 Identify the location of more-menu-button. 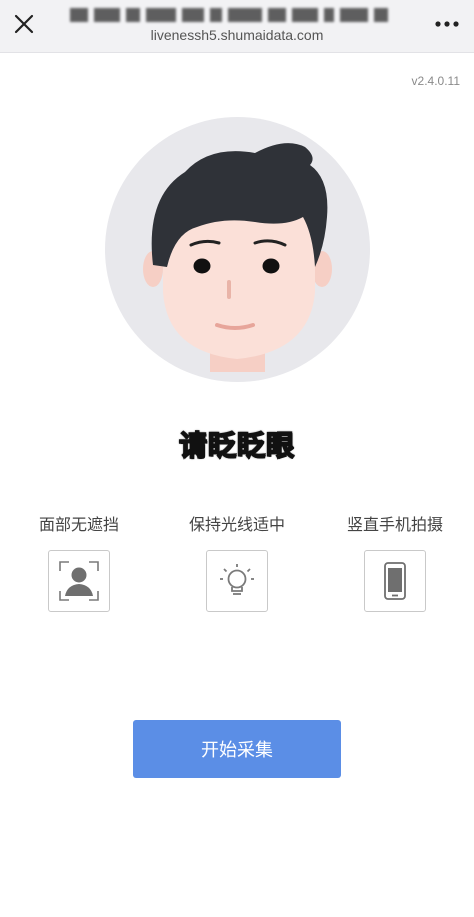
(447, 24).